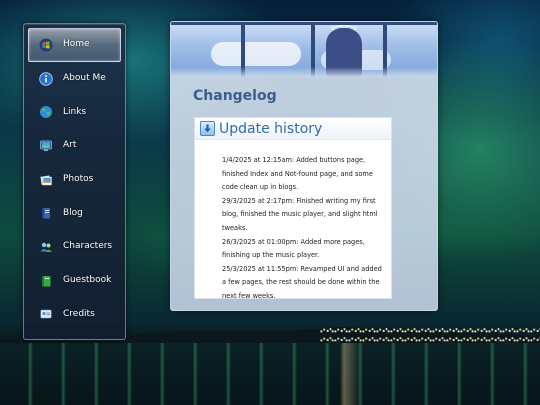 This screenshot has width=540, height=405. Describe the element at coordinates (430, 335) in the screenshot. I see `background-city-lights` at that location.